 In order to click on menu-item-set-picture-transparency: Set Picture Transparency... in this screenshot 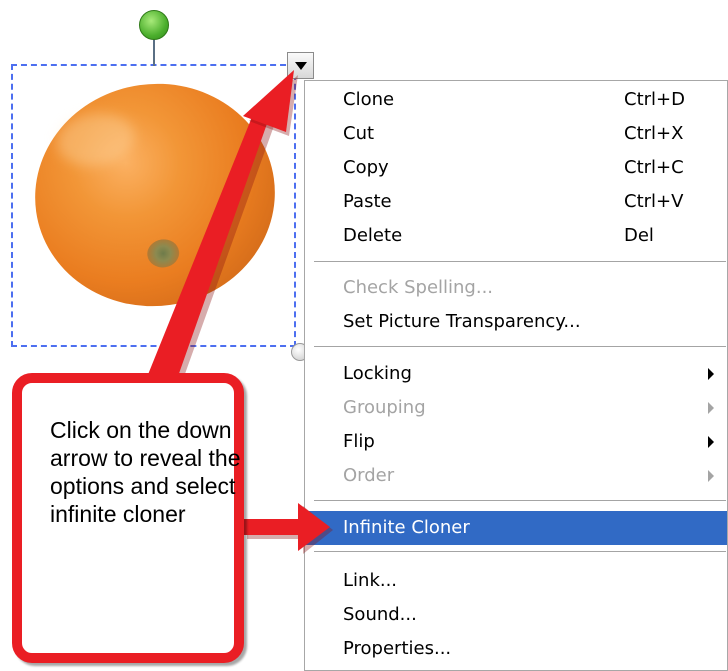, I will do `click(516, 321)`.